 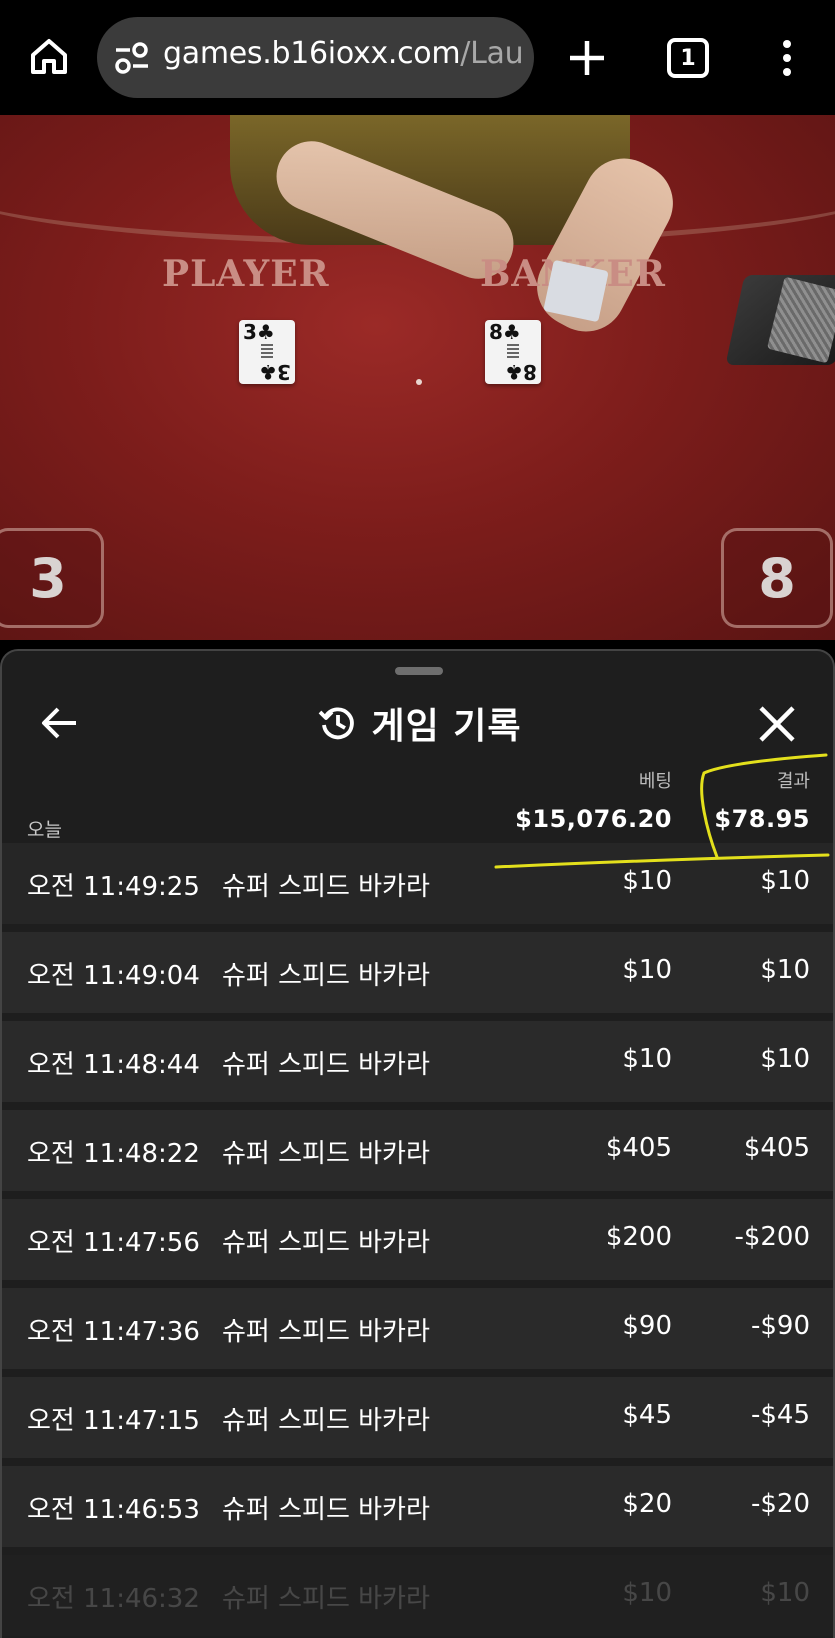 I want to click on address-bar: games.b16ioxx.com/Lau, so click(x=315, y=57).